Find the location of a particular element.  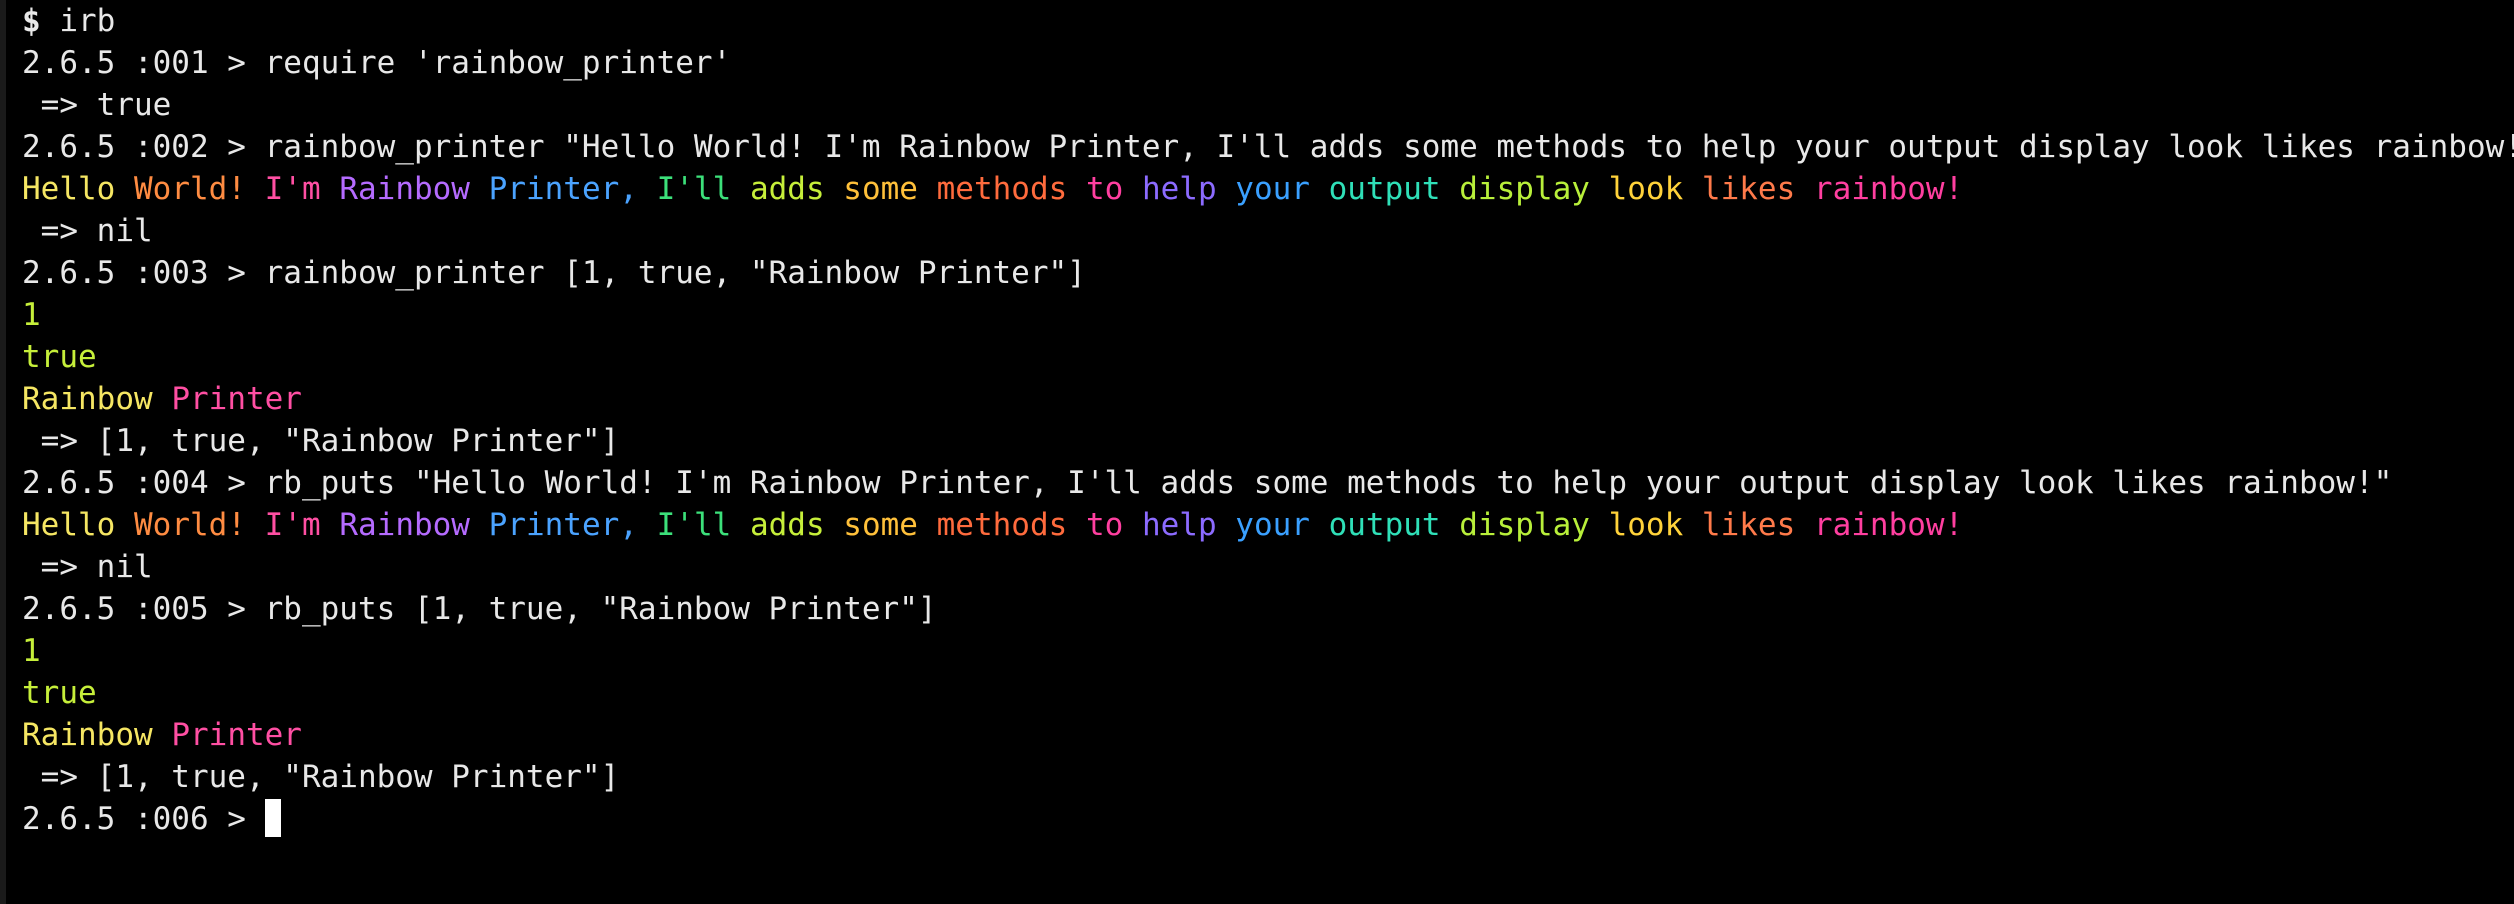

irb-prompt: 2.6.5 :003 > is located at coordinates (143, 273).